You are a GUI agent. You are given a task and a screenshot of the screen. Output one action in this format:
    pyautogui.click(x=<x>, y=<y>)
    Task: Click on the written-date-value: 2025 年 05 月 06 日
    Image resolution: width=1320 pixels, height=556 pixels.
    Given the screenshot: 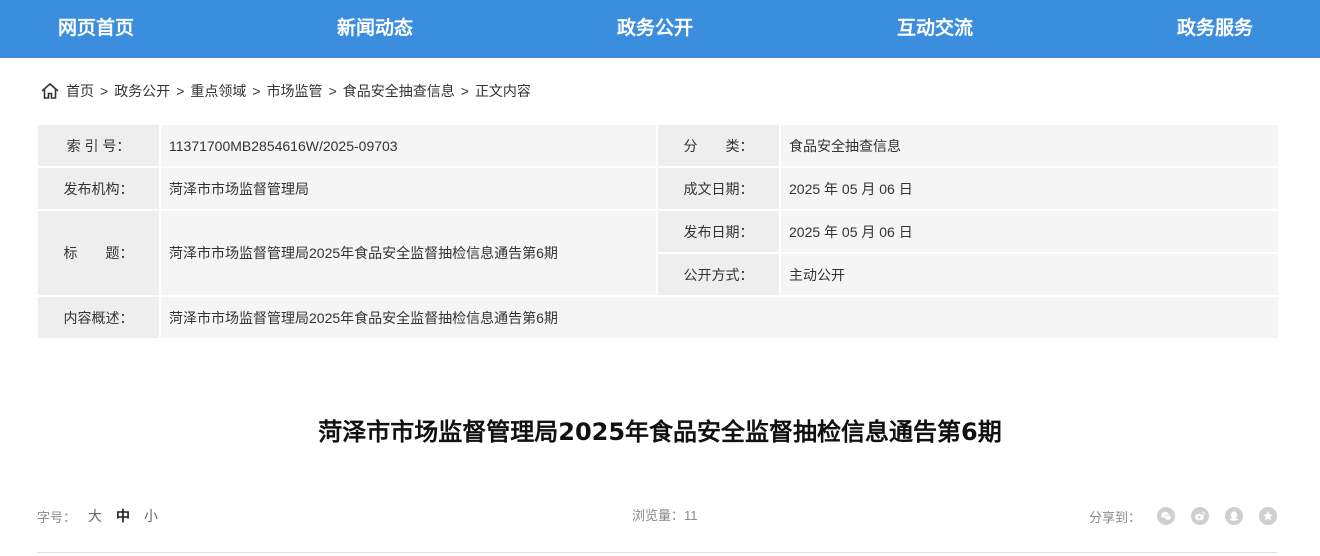 What is the action you would take?
    pyautogui.click(x=1029, y=188)
    